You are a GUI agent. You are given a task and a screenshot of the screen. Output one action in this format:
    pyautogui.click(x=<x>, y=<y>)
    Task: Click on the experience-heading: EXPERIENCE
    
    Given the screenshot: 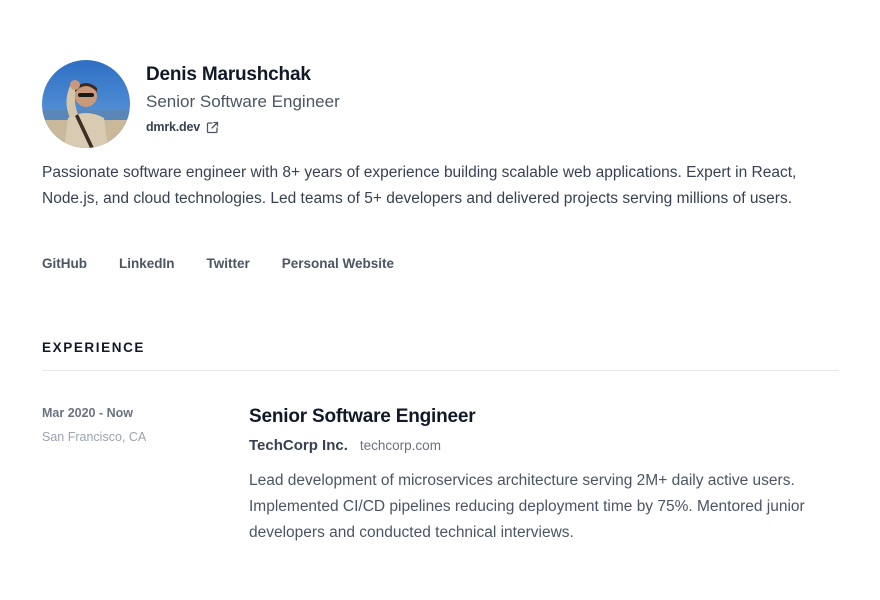 What is the action you would take?
    pyautogui.click(x=94, y=347)
    